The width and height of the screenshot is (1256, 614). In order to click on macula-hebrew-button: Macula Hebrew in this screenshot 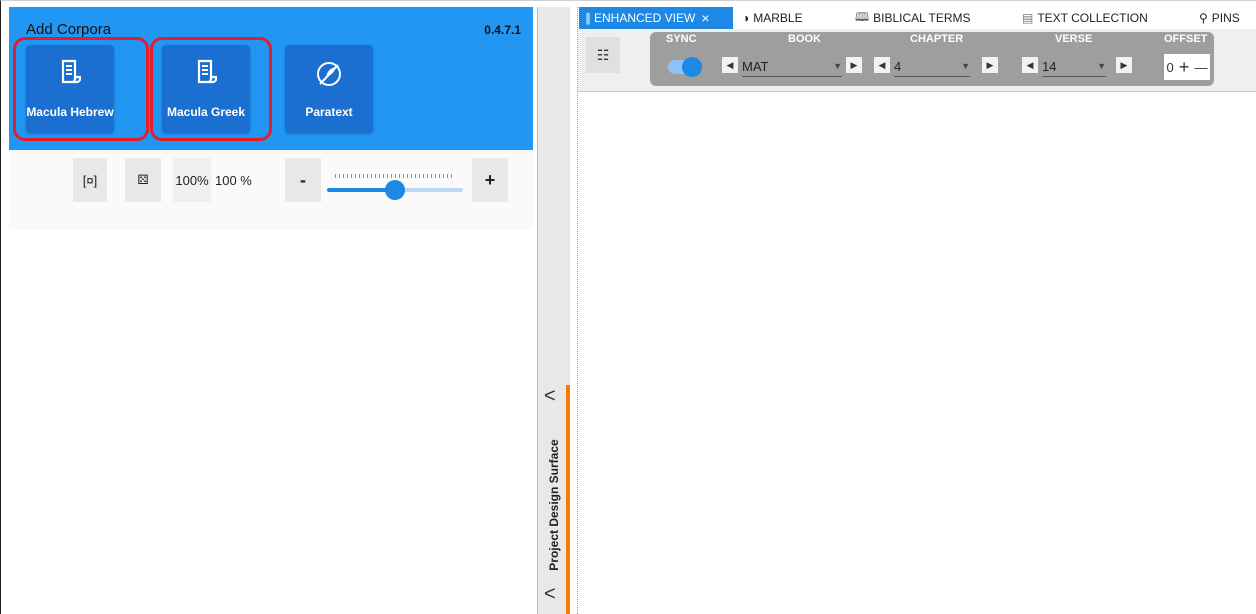, I will do `click(70, 89)`.